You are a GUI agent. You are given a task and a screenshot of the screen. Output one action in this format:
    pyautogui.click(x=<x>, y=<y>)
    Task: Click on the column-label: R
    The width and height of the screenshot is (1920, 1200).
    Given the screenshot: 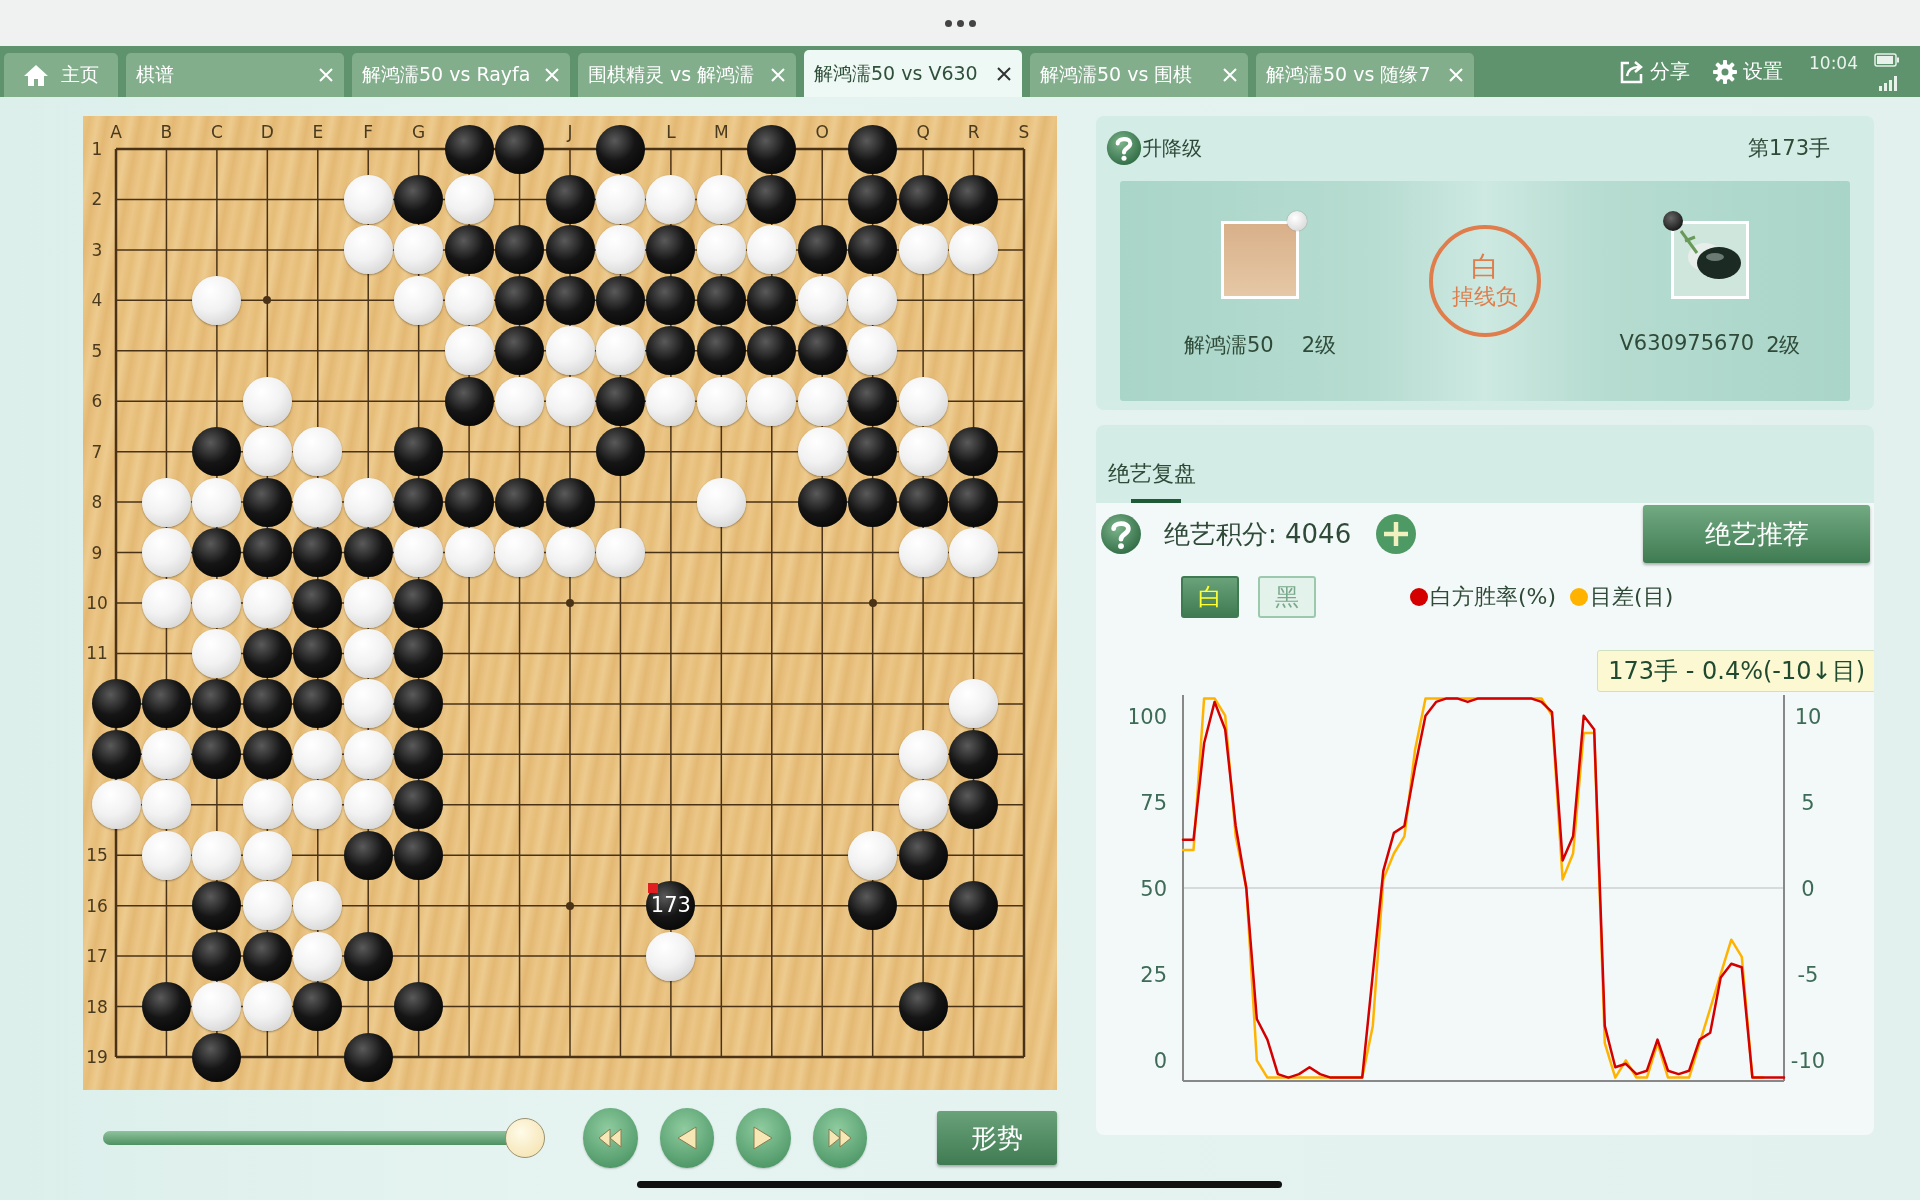 What is the action you would take?
    pyautogui.click(x=973, y=132)
    